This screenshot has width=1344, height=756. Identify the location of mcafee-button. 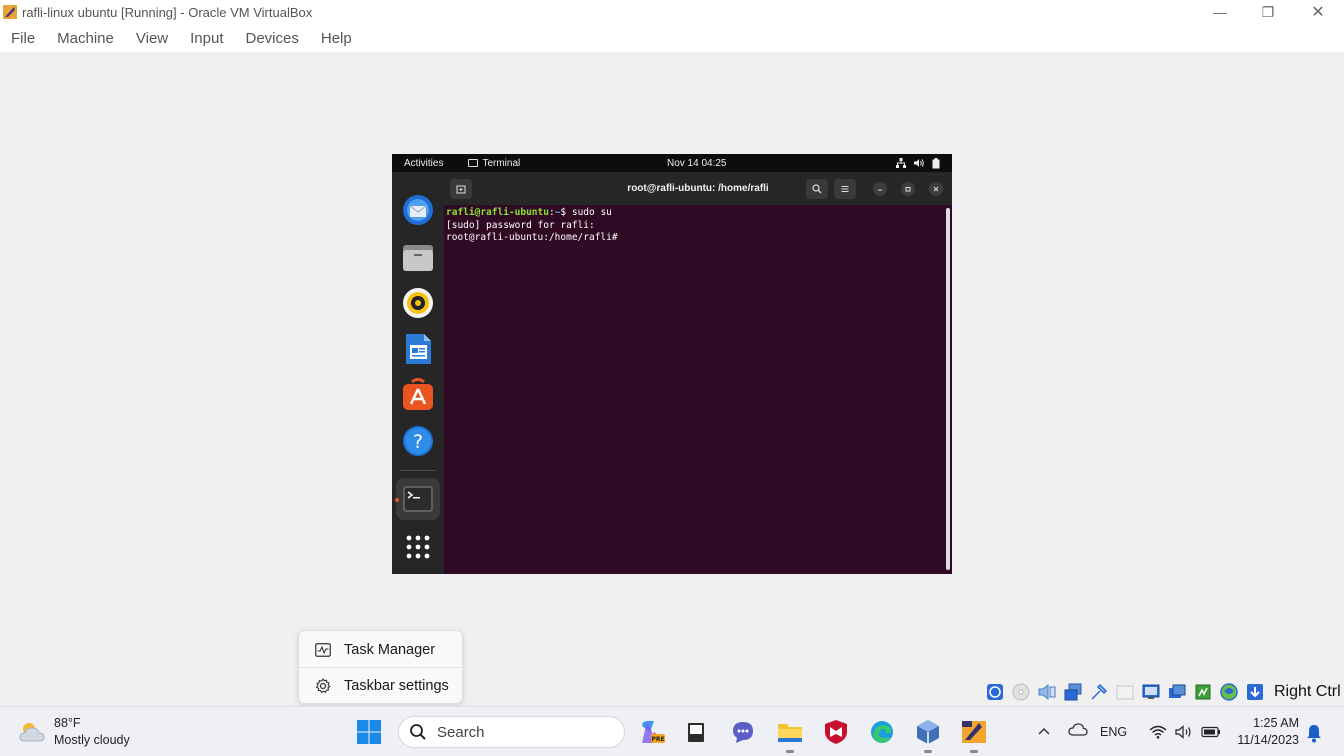
(836, 732).